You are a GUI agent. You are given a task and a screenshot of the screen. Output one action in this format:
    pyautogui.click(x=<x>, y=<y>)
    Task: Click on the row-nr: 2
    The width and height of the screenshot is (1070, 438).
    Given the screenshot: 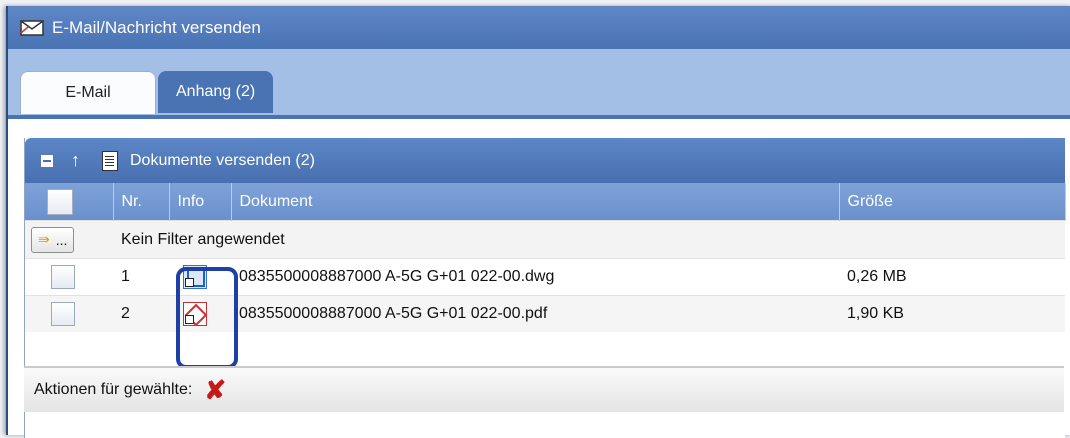 What is the action you would take?
    pyautogui.click(x=141, y=313)
    